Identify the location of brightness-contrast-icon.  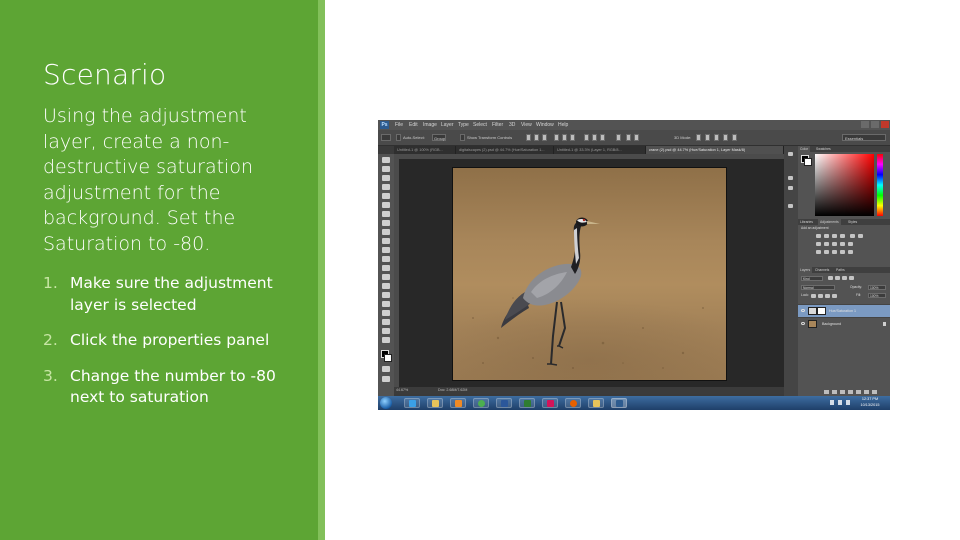
(818, 236).